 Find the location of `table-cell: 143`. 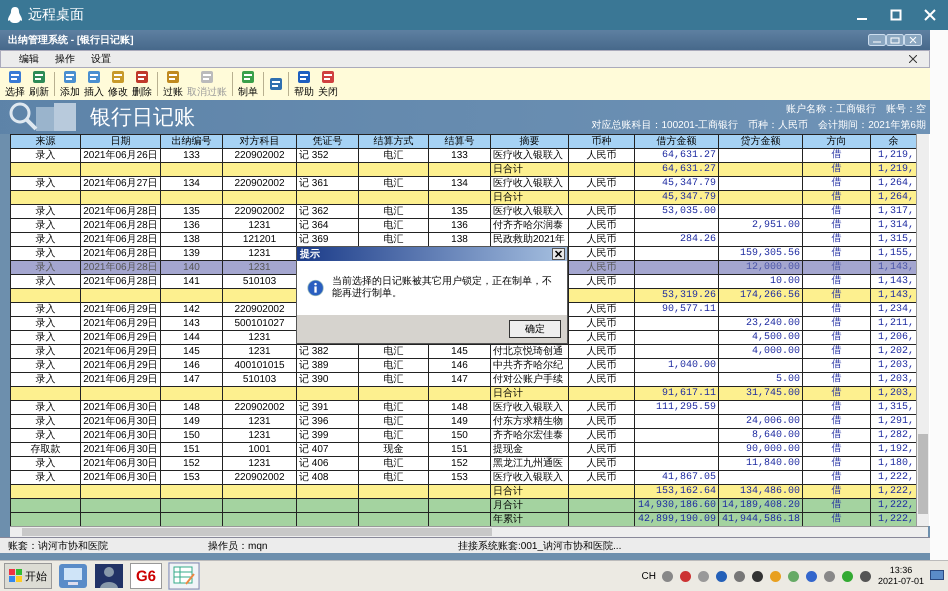

table-cell: 143 is located at coordinates (191, 323).